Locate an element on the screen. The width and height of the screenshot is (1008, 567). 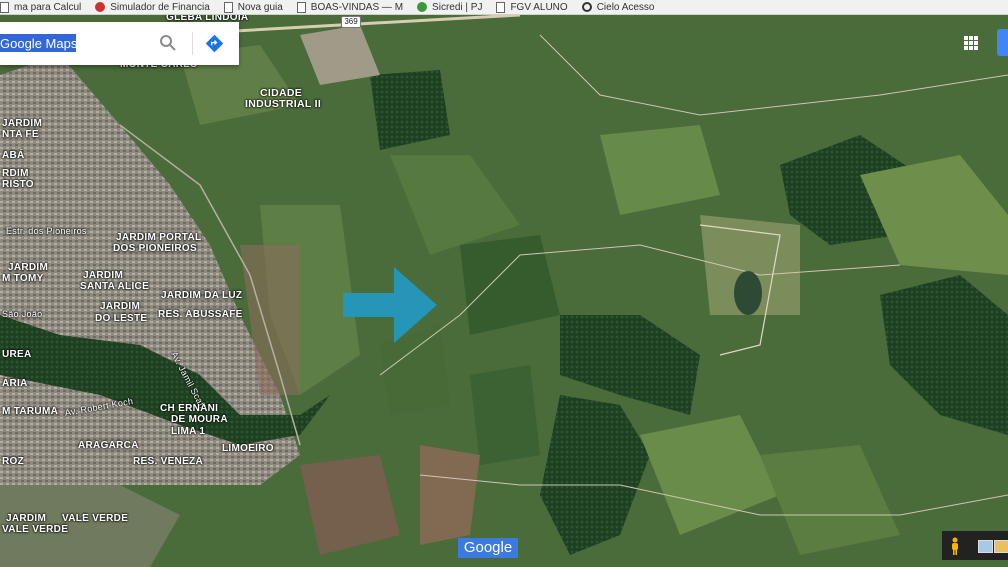
map-label: CH ERNANI is located at coordinates (189, 408).